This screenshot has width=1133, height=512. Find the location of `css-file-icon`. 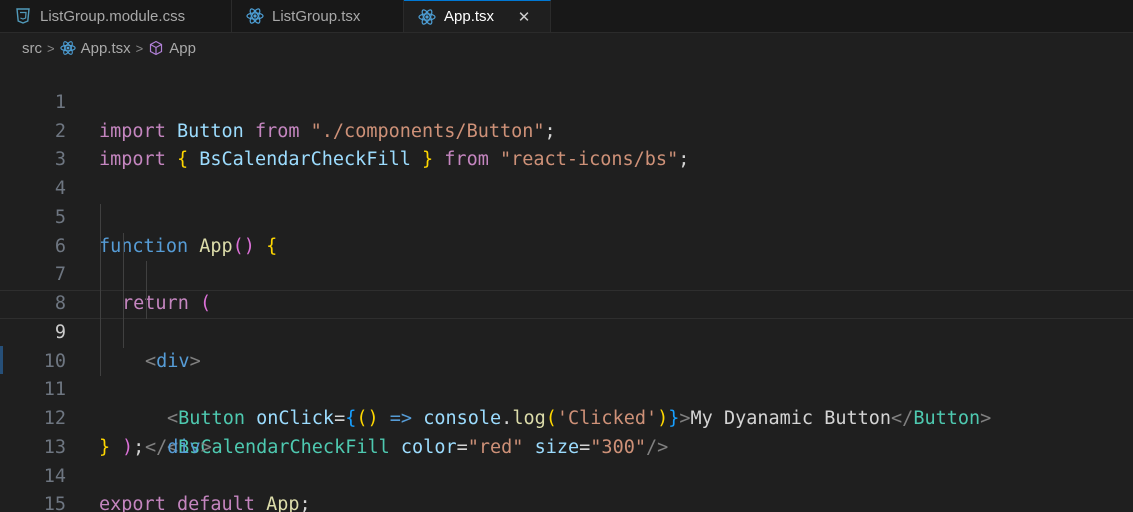

css-file-icon is located at coordinates (23, 16).